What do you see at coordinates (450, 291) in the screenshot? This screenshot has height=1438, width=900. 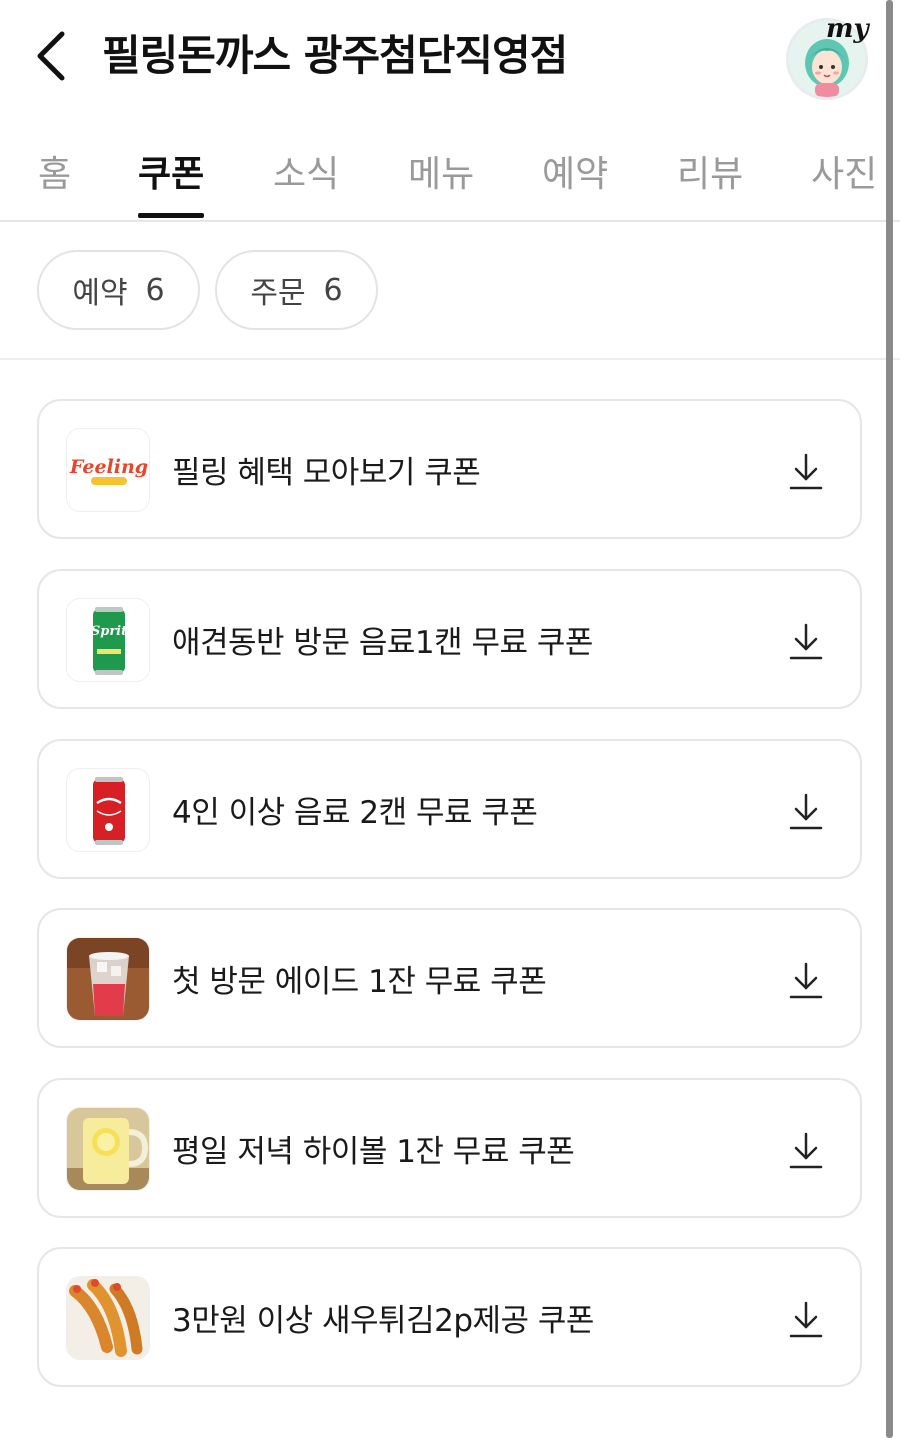 I see `filter-row: 예약 6 주문 6` at bounding box center [450, 291].